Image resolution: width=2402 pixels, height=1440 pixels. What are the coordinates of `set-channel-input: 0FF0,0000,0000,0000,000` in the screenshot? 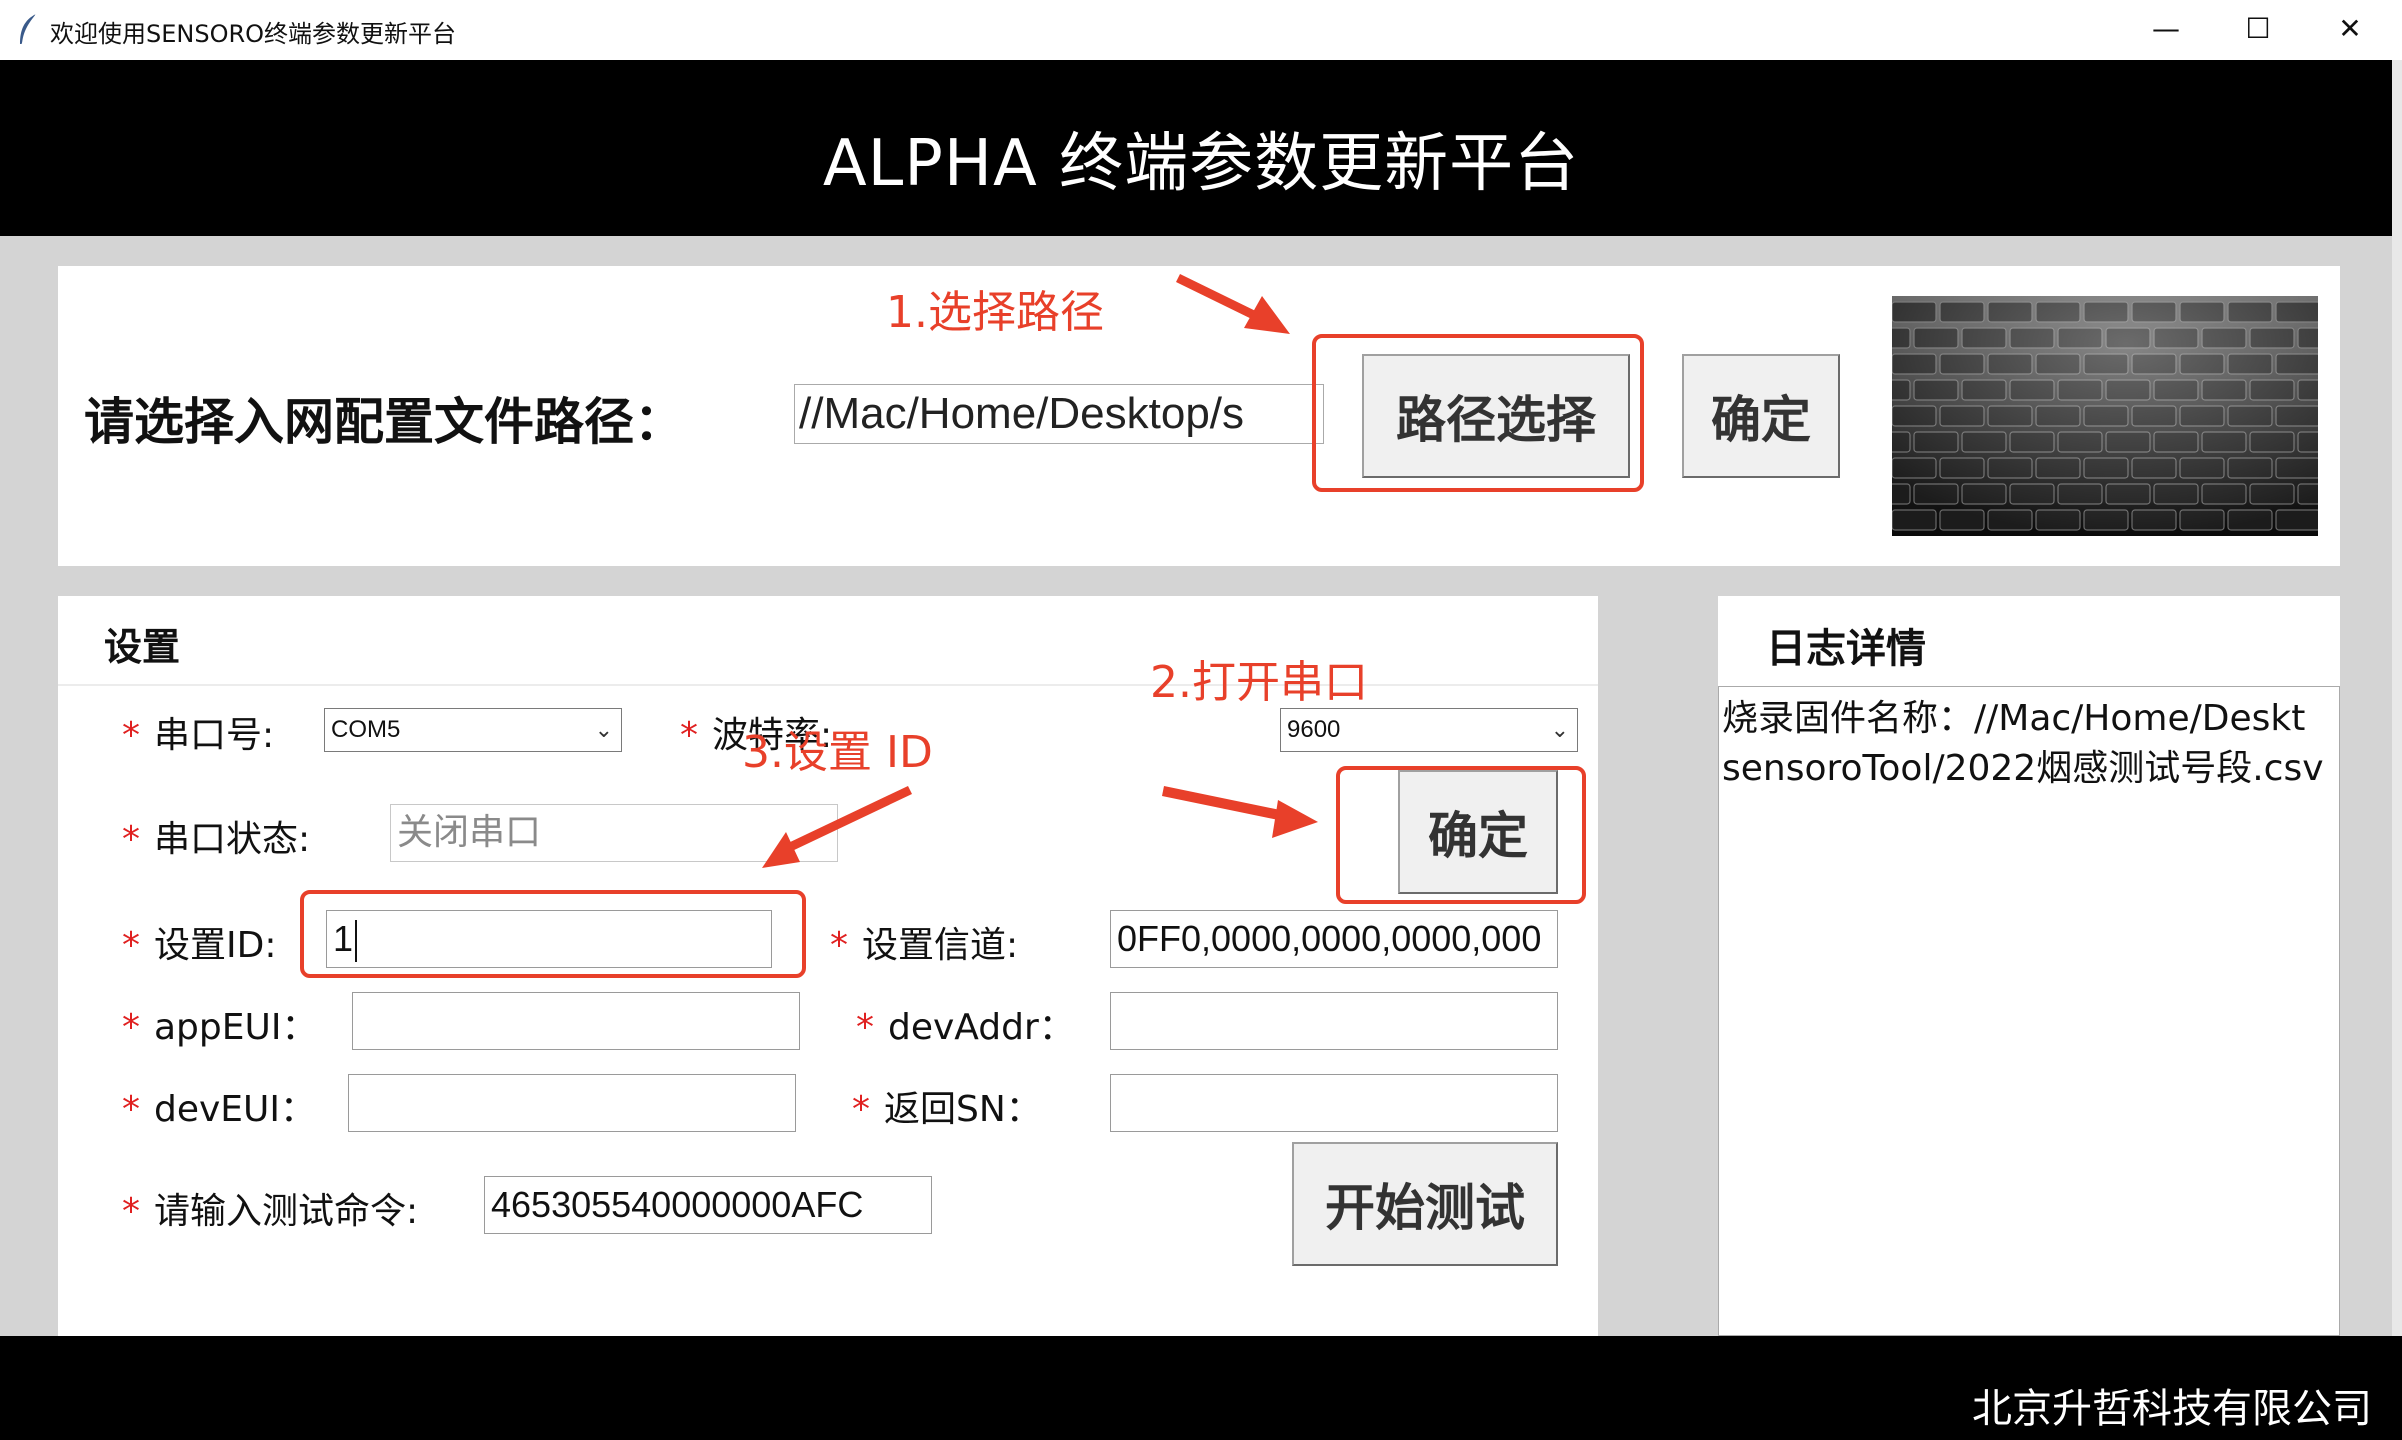 It's located at (1334, 939).